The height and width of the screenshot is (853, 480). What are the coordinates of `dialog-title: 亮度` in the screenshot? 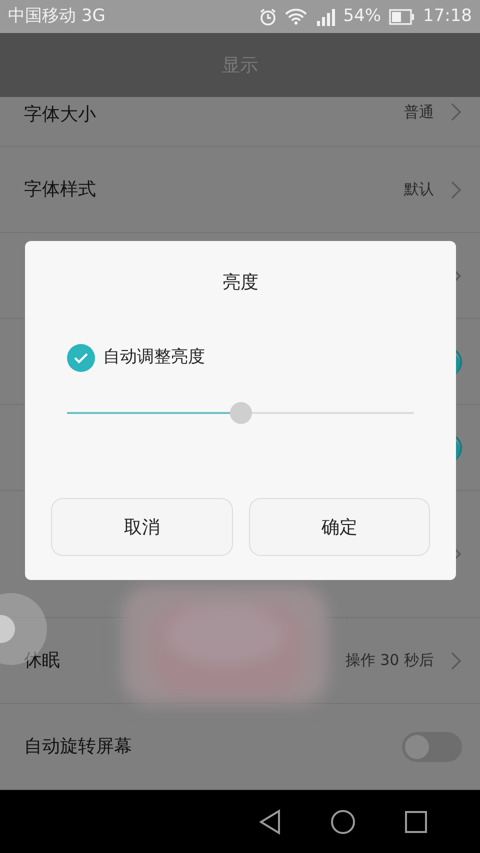 It's located at (240, 282).